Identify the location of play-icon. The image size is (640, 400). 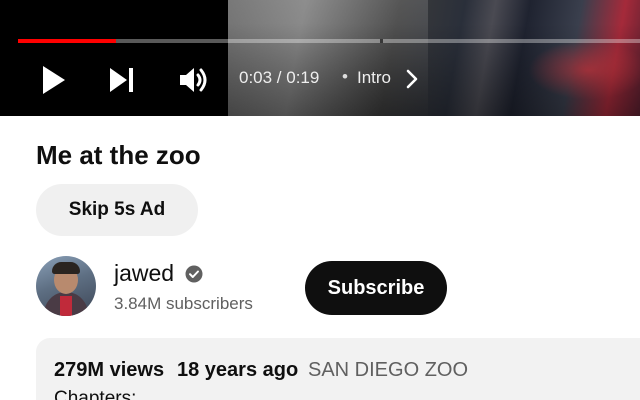
(54, 80).